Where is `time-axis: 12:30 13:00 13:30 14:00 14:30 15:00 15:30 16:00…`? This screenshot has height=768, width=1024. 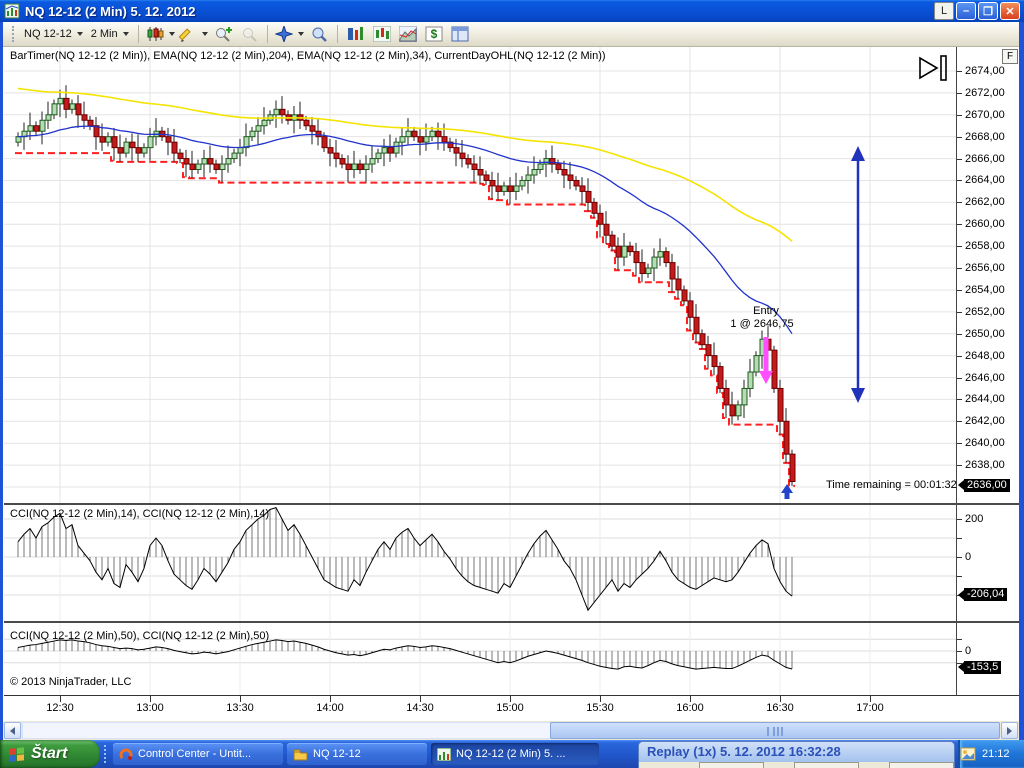
time-axis: 12:30 13:00 13:30 14:00 14:30 15:00 15:30 16:00… is located at coordinates (511, 708).